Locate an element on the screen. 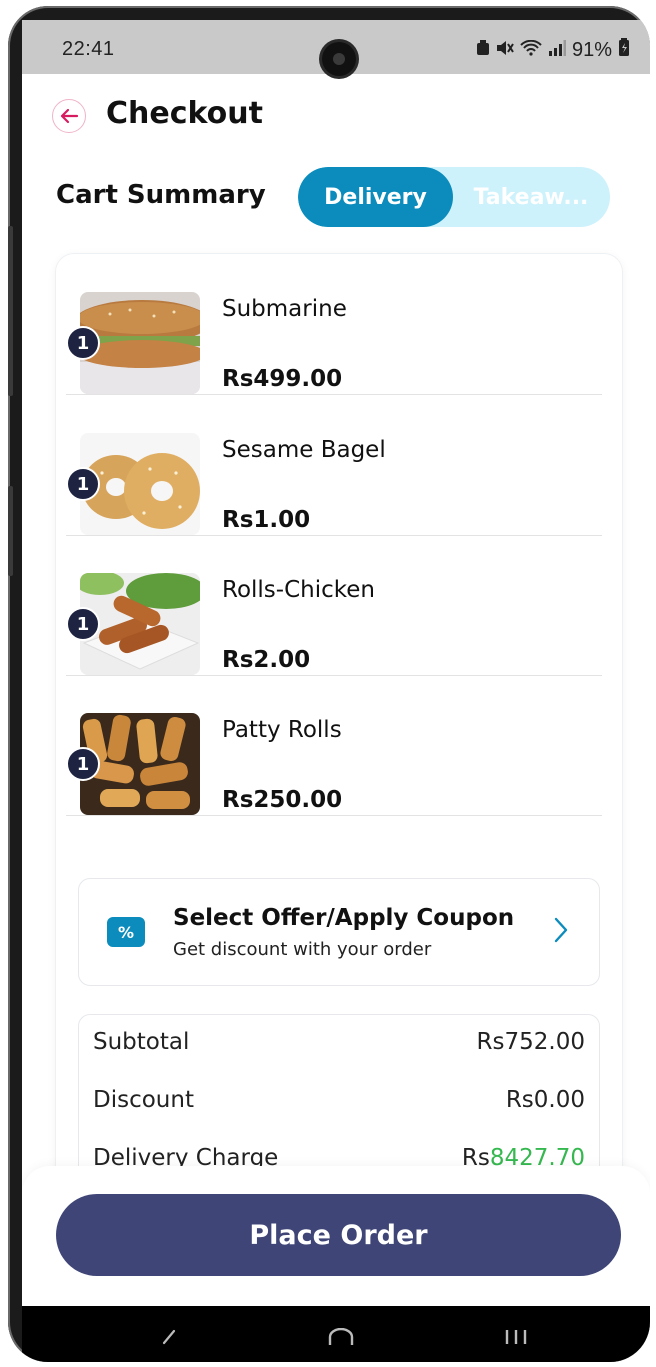  nav-home-icon is located at coordinates (341, 1337).